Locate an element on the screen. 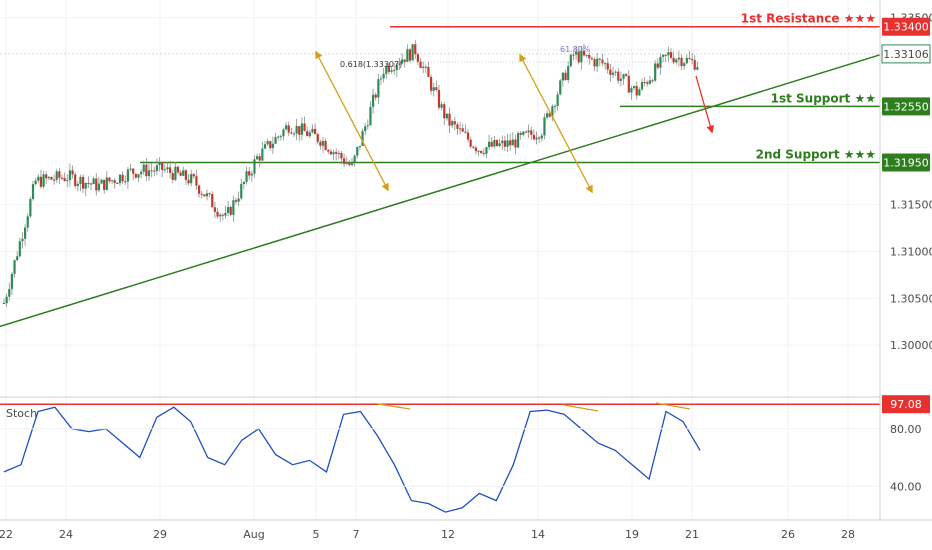 This screenshot has height=550, width=932. stoch-title: Stoch is located at coordinates (21, 413).